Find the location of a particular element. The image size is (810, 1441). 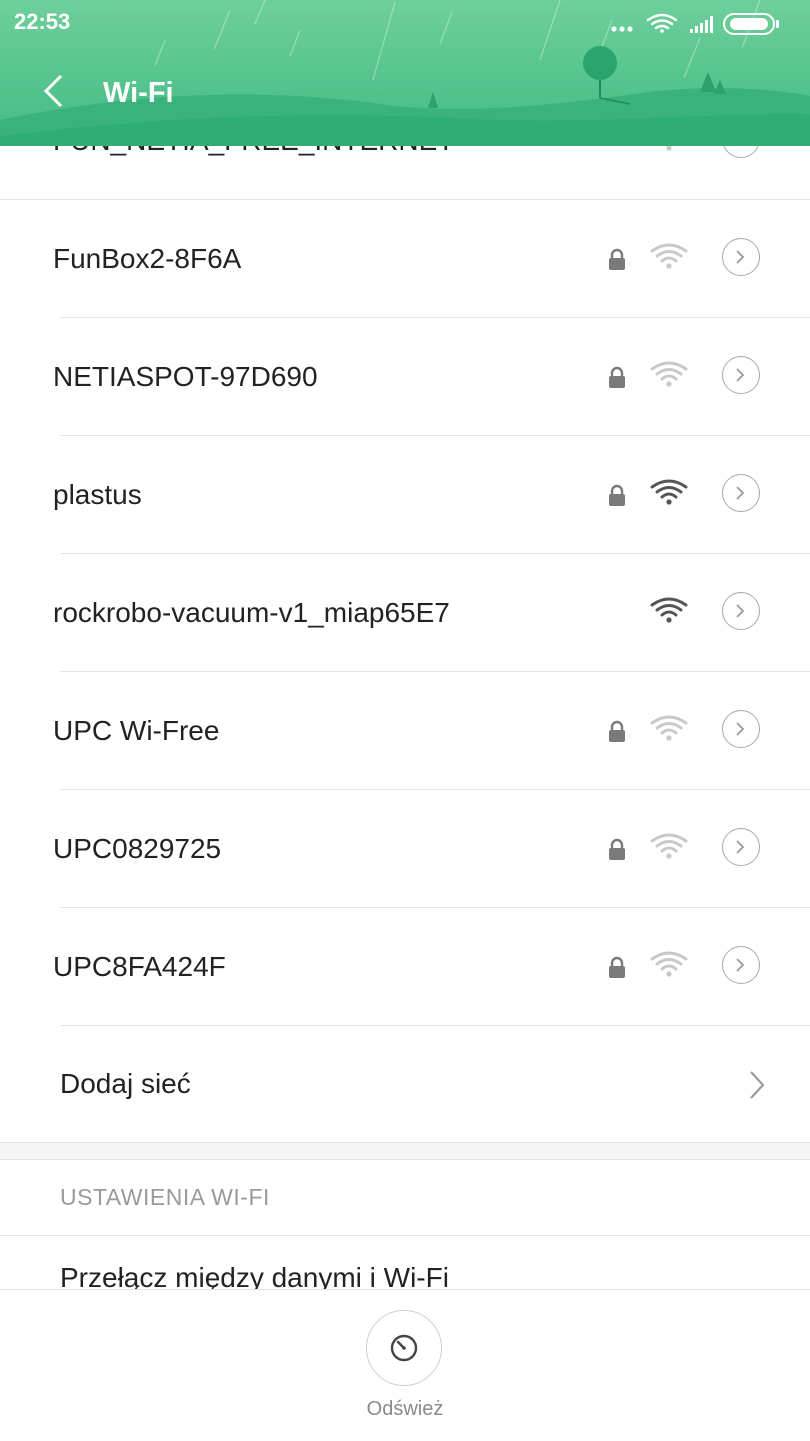

add-network-row: Dodaj sieć is located at coordinates (405, 1084).